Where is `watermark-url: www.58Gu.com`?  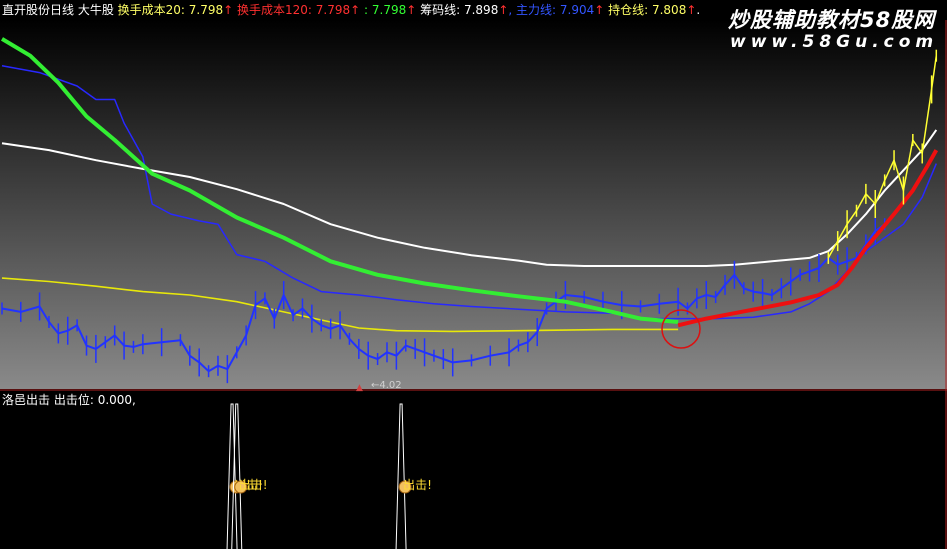
watermark-url: www.58Gu.com is located at coordinates (834, 42).